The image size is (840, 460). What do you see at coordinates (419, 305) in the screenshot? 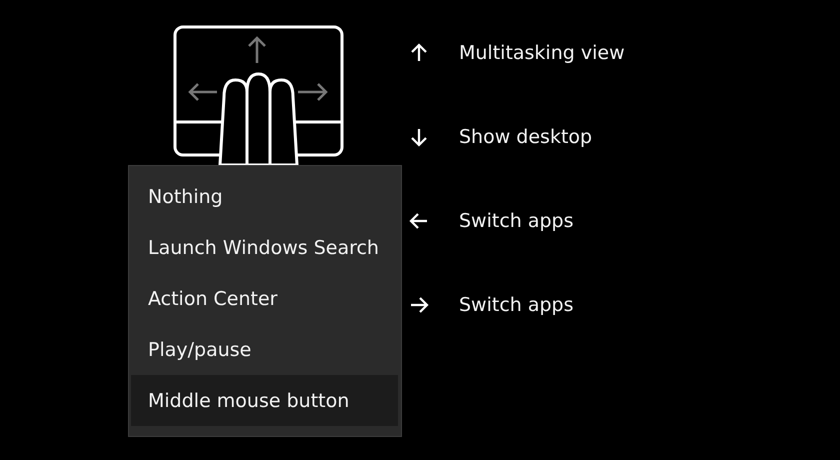
I see `right-arrow-icon` at bounding box center [419, 305].